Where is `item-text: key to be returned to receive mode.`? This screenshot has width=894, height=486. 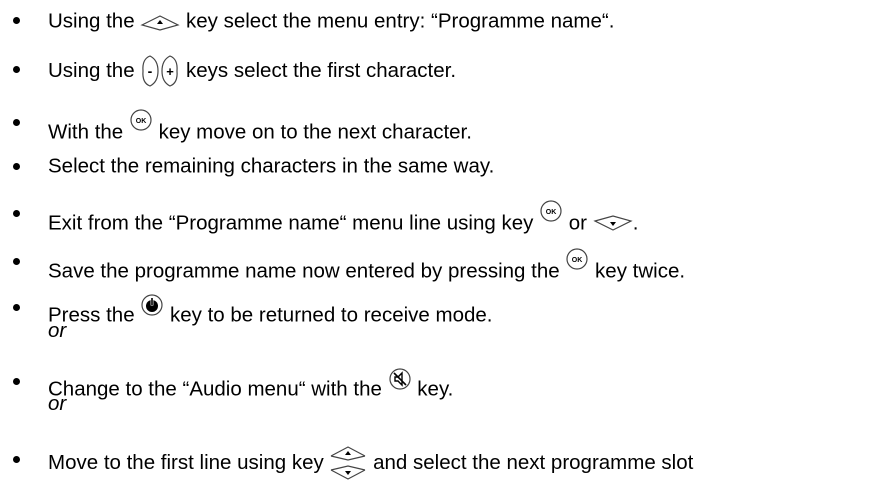
item-text: key to be returned to receive mode. is located at coordinates (328, 315).